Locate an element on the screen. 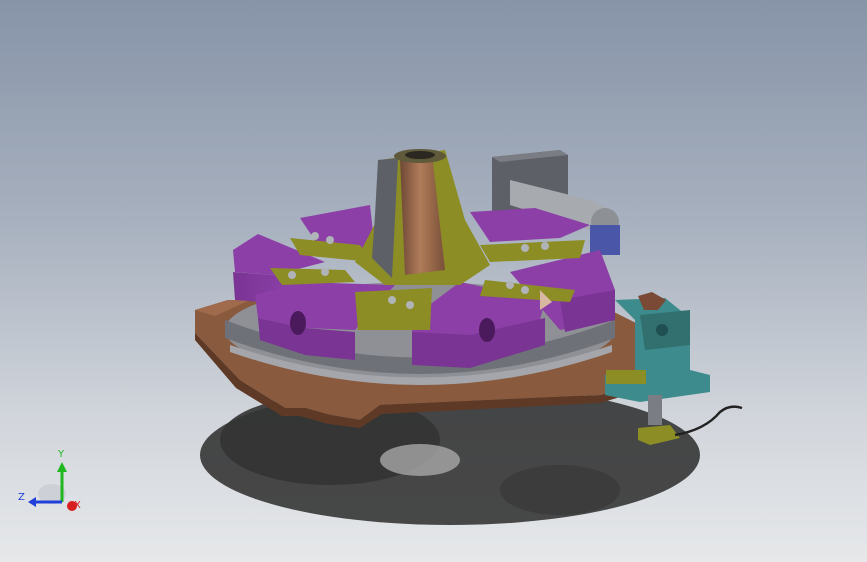  y-axis-label: Y is located at coordinates (61, 454).